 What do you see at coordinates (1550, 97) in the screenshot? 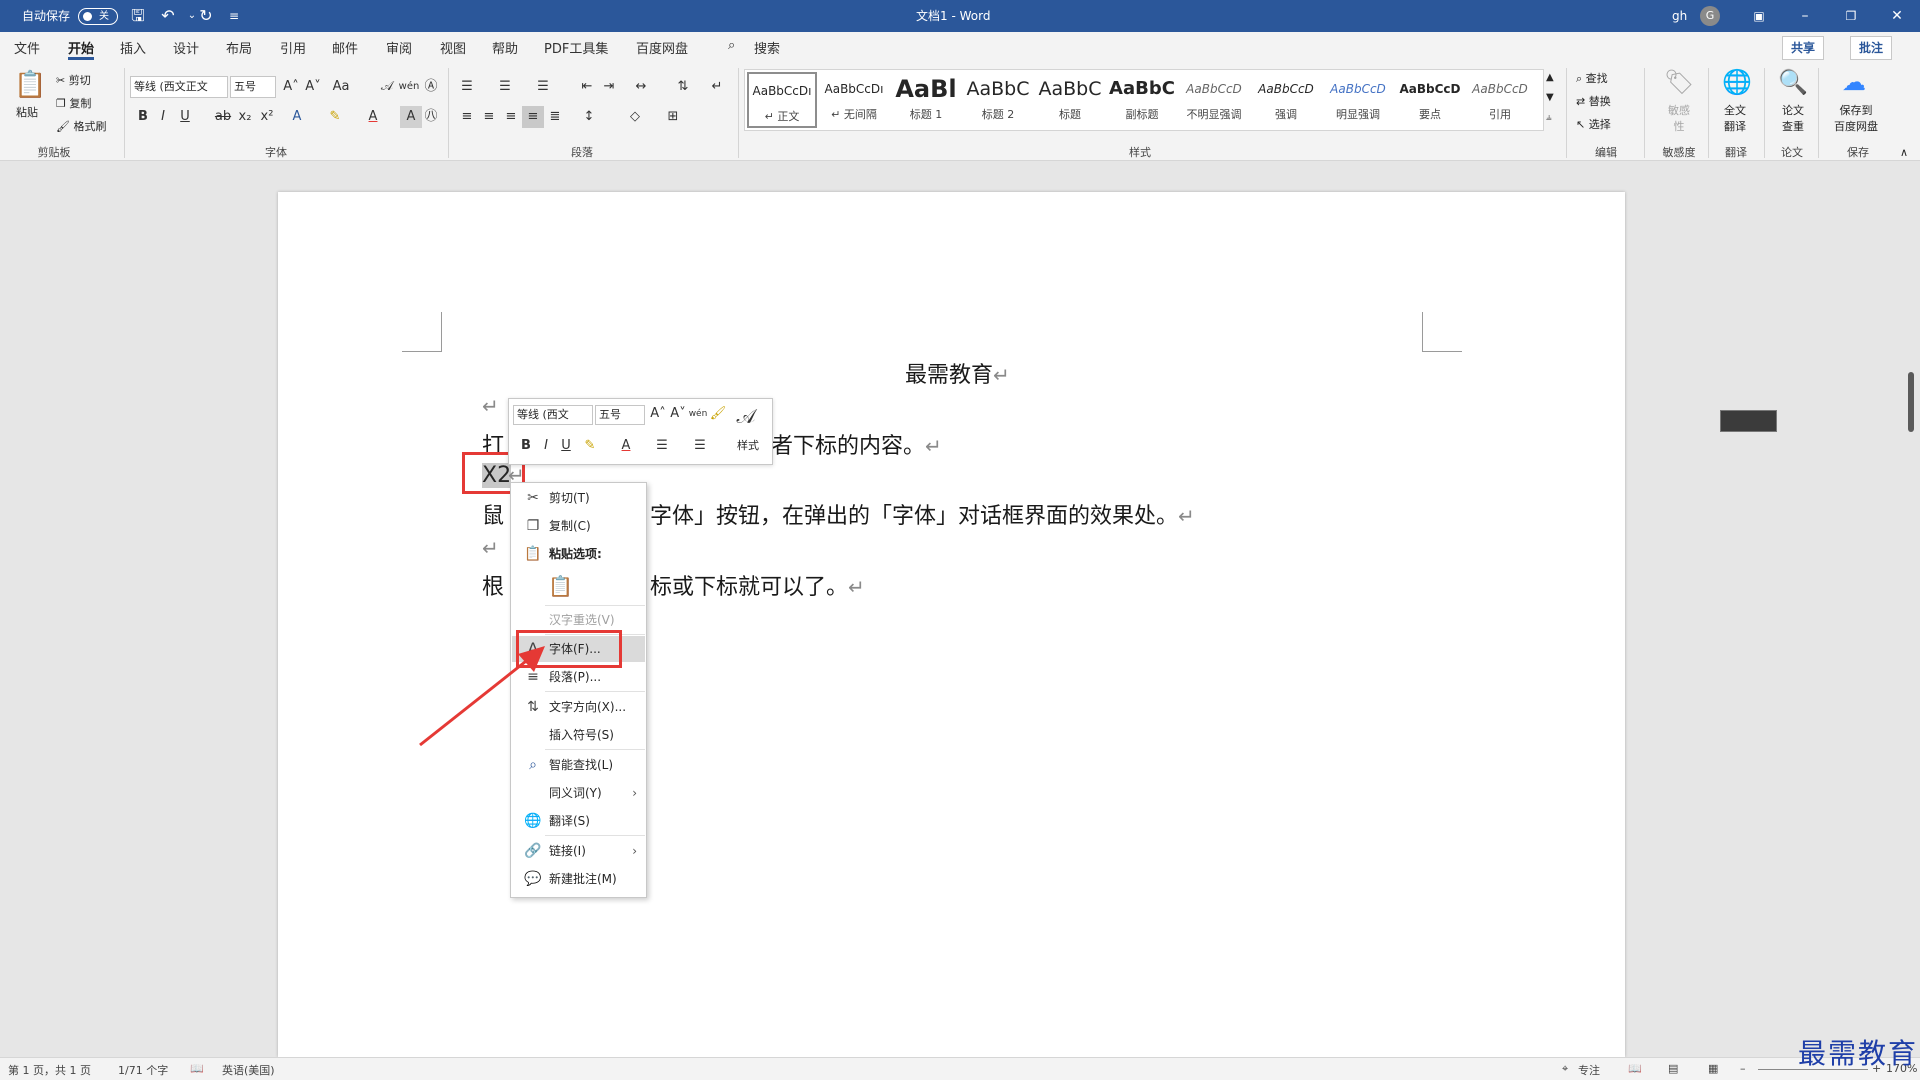
I see `styles-scroll-down-icon: ▼` at bounding box center [1550, 97].